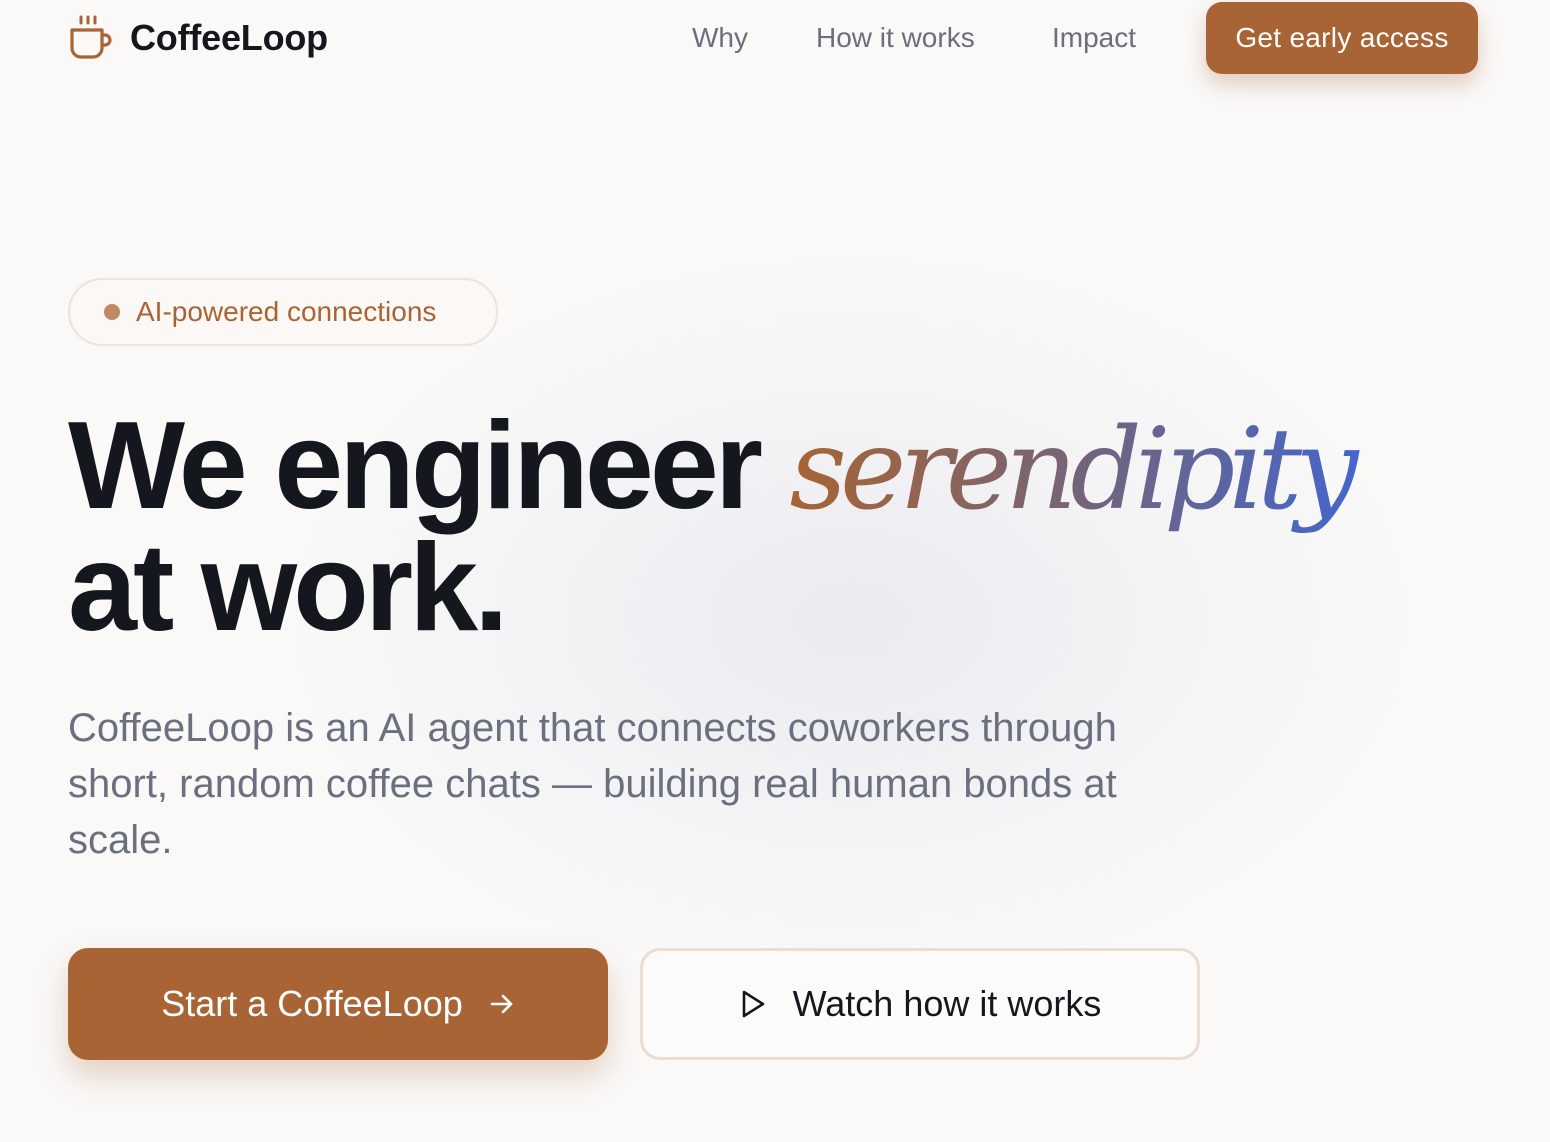  I want to click on arrow-right-icon, so click(502, 1004).